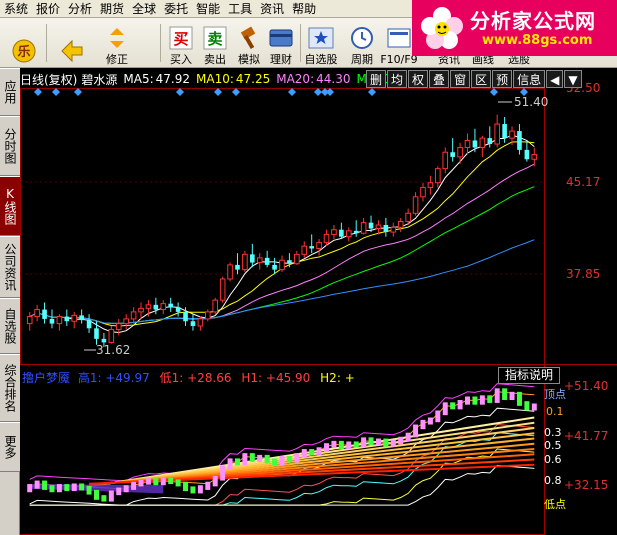 Image resolution: width=617 pixels, height=535 pixels. I want to click on correct-button: 修正, so click(117, 43).